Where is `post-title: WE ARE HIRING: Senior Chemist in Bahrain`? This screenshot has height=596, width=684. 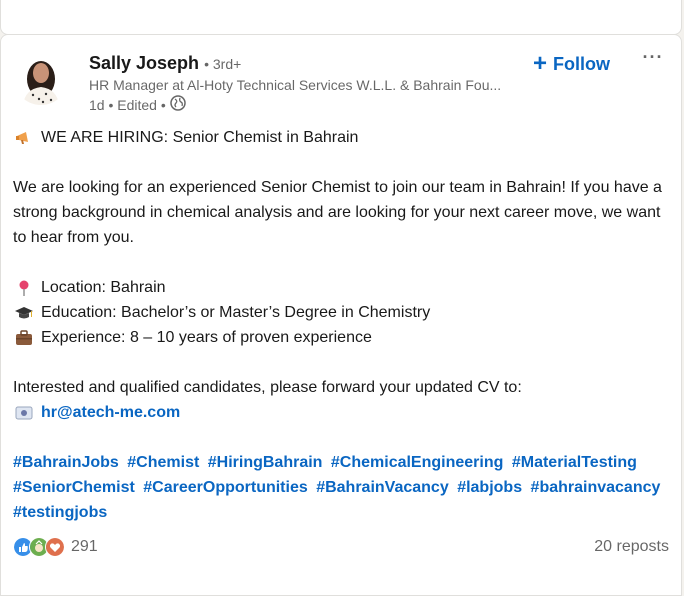 post-title: WE ARE HIRING: Senior Chemist in Bahrain is located at coordinates (200, 137).